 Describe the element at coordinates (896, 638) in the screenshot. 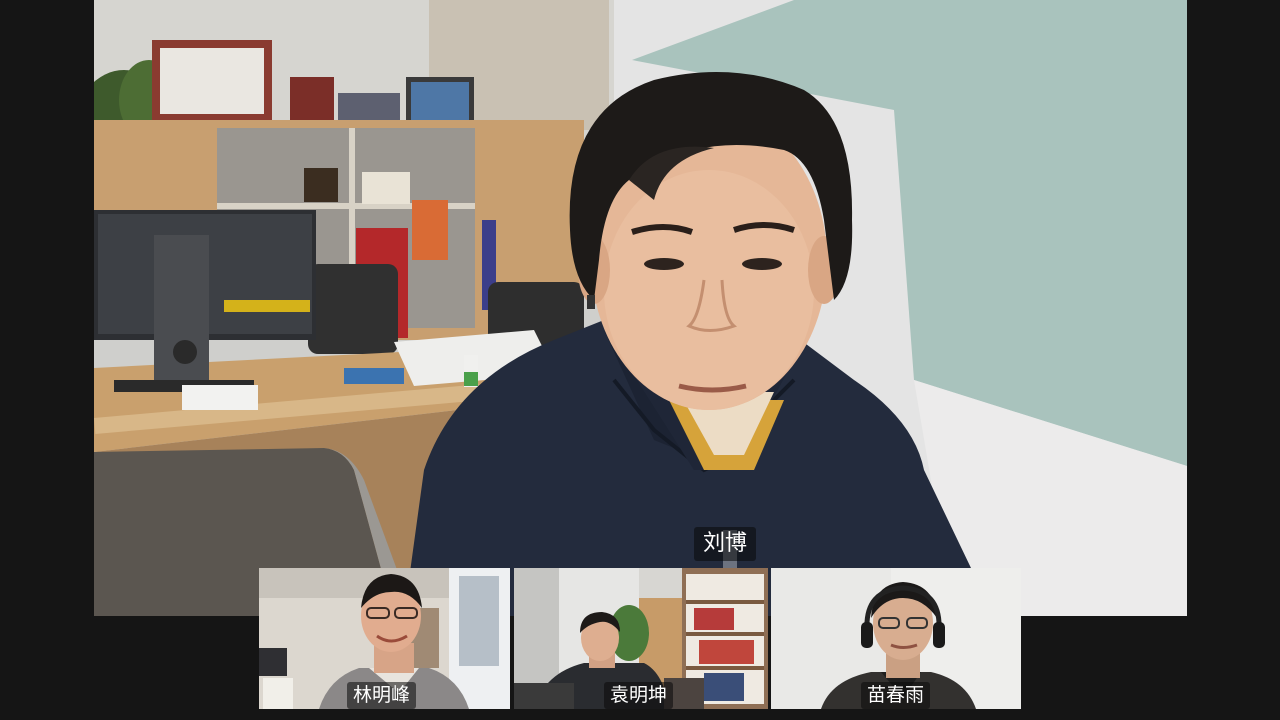

I see `participant-thumbnail-3: 苗春雨` at that location.